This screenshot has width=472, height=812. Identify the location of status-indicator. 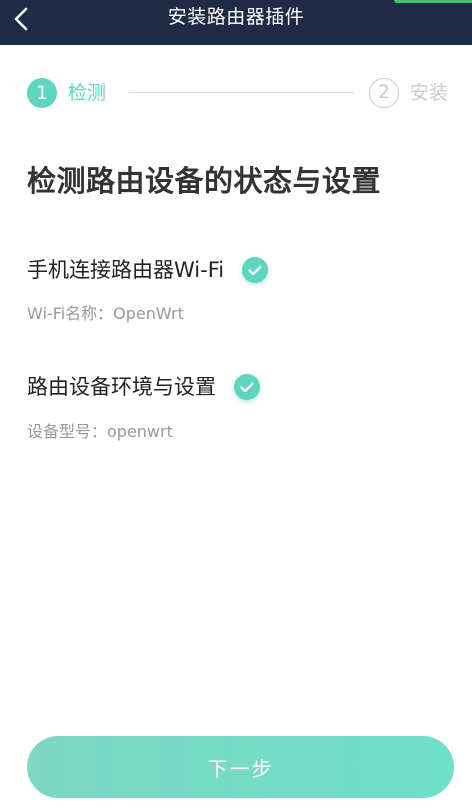
(433, 1).